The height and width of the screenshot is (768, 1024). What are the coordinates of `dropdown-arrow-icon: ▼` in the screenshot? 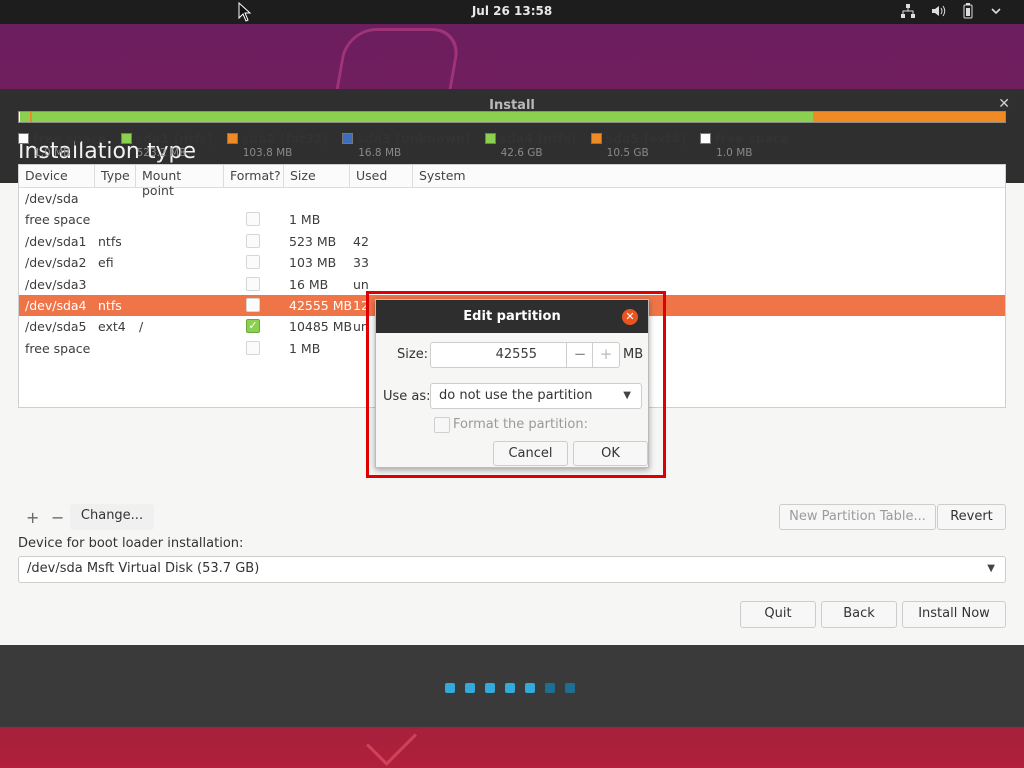 It's located at (991, 568).